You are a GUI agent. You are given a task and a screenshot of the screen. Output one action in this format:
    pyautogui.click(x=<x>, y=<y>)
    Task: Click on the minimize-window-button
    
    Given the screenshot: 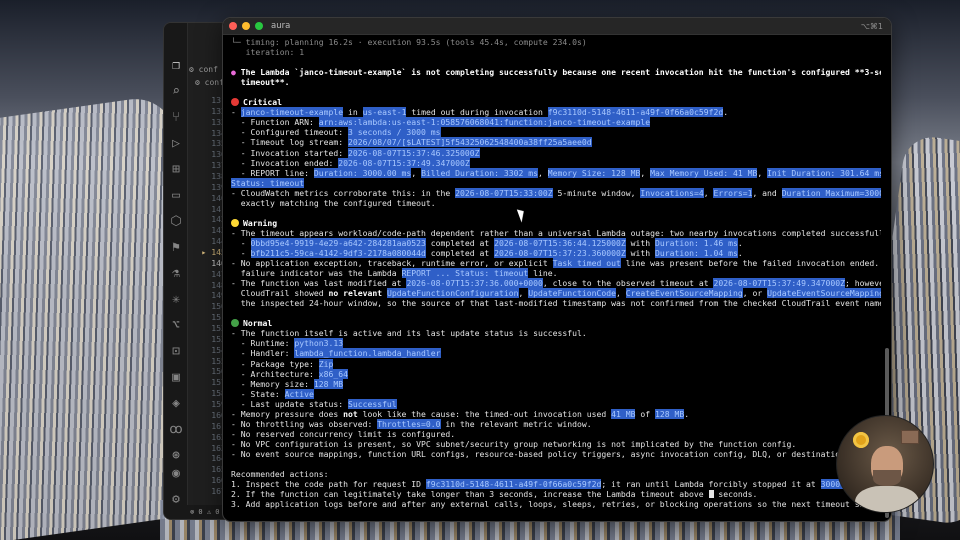 What is the action you would take?
    pyautogui.click(x=246, y=26)
    